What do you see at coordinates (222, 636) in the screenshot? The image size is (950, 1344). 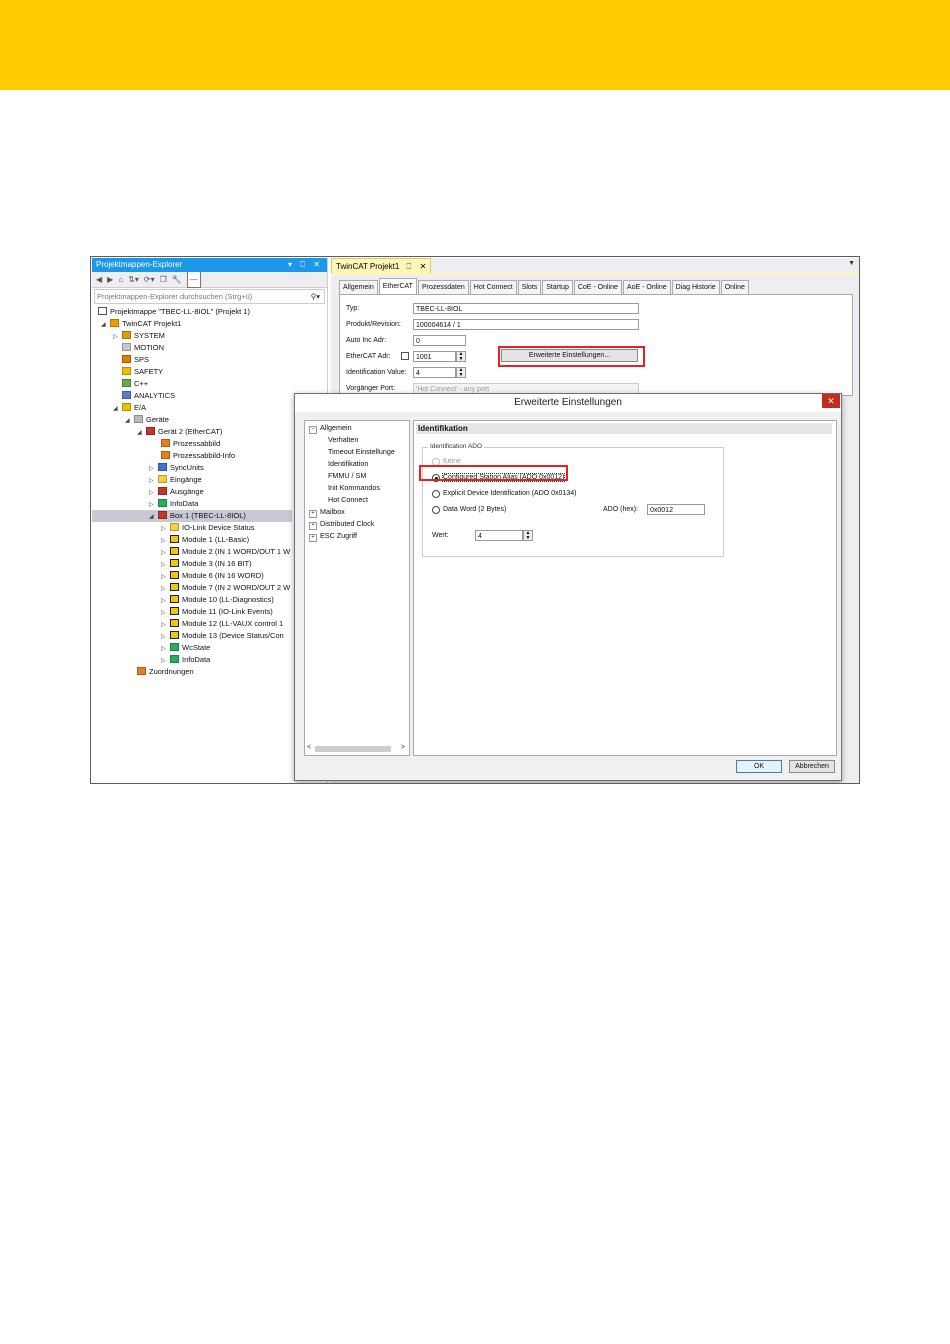 I see `tree-item-module-13: ▷ Module 13 (Device Status/Con` at bounding box center [222, 636].